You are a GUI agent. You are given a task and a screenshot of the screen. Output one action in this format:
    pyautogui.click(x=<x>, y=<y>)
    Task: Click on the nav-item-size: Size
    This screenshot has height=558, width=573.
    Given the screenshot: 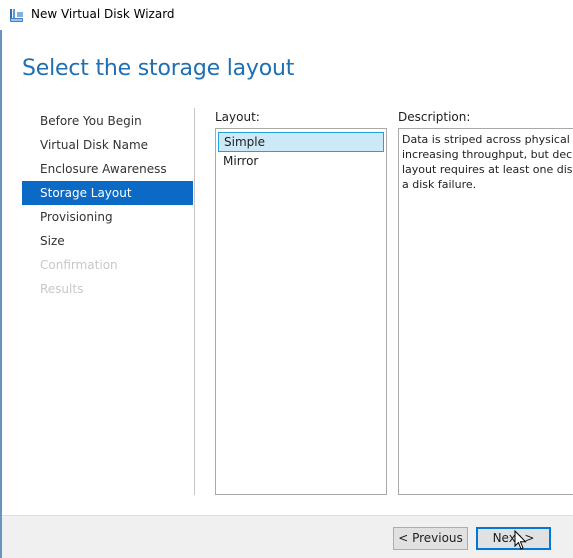 What is the action you would take?
    pyautogui.click(x=107, y=241)
    